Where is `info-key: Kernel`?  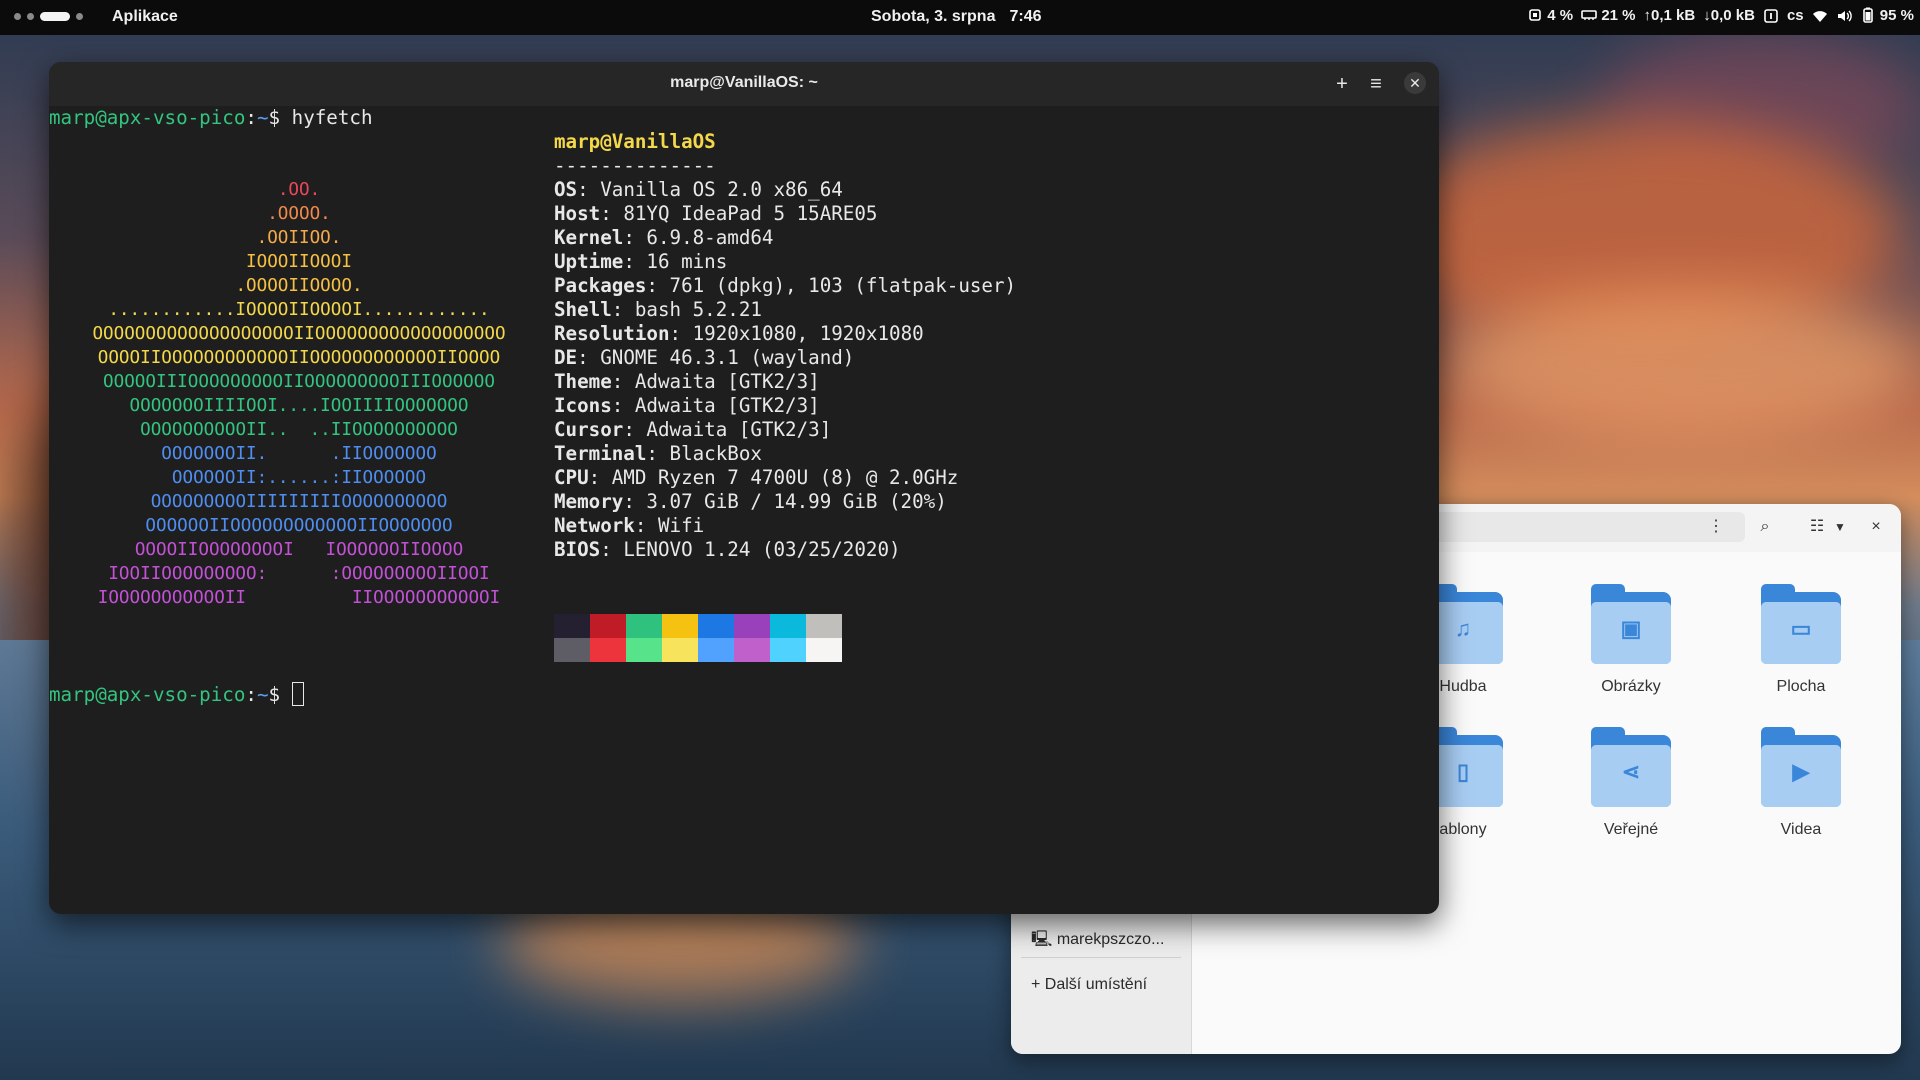
info-key: Kernel is located at coordinates (589, 237).